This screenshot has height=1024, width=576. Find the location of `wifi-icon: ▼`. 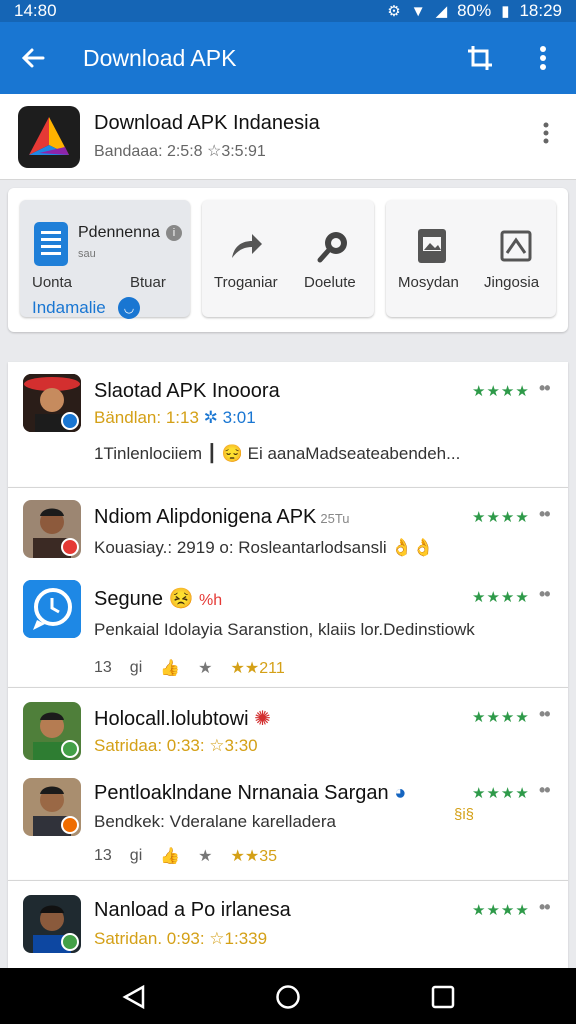

wifi-icon: ▼ is located at coordinates (418, 11).